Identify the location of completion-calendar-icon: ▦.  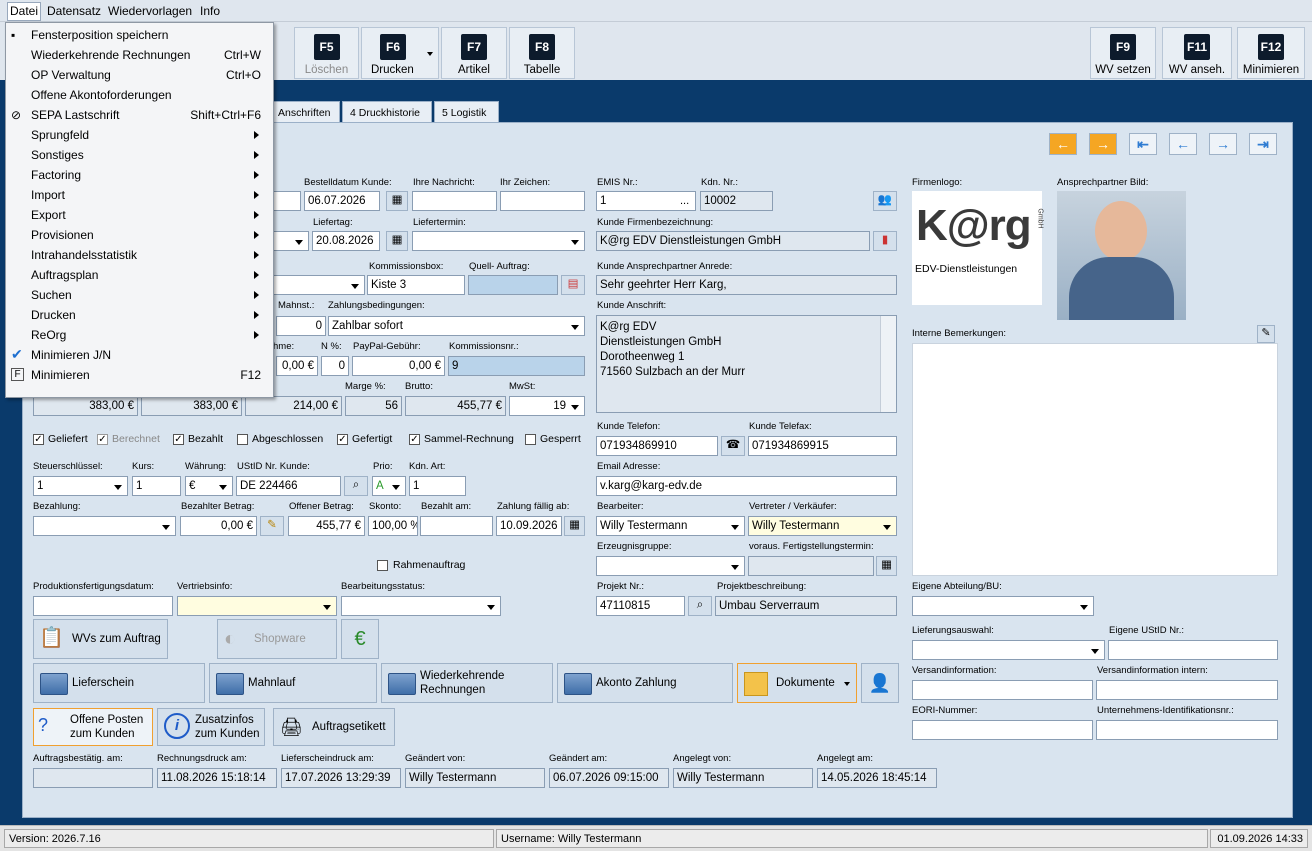
(886, 566).